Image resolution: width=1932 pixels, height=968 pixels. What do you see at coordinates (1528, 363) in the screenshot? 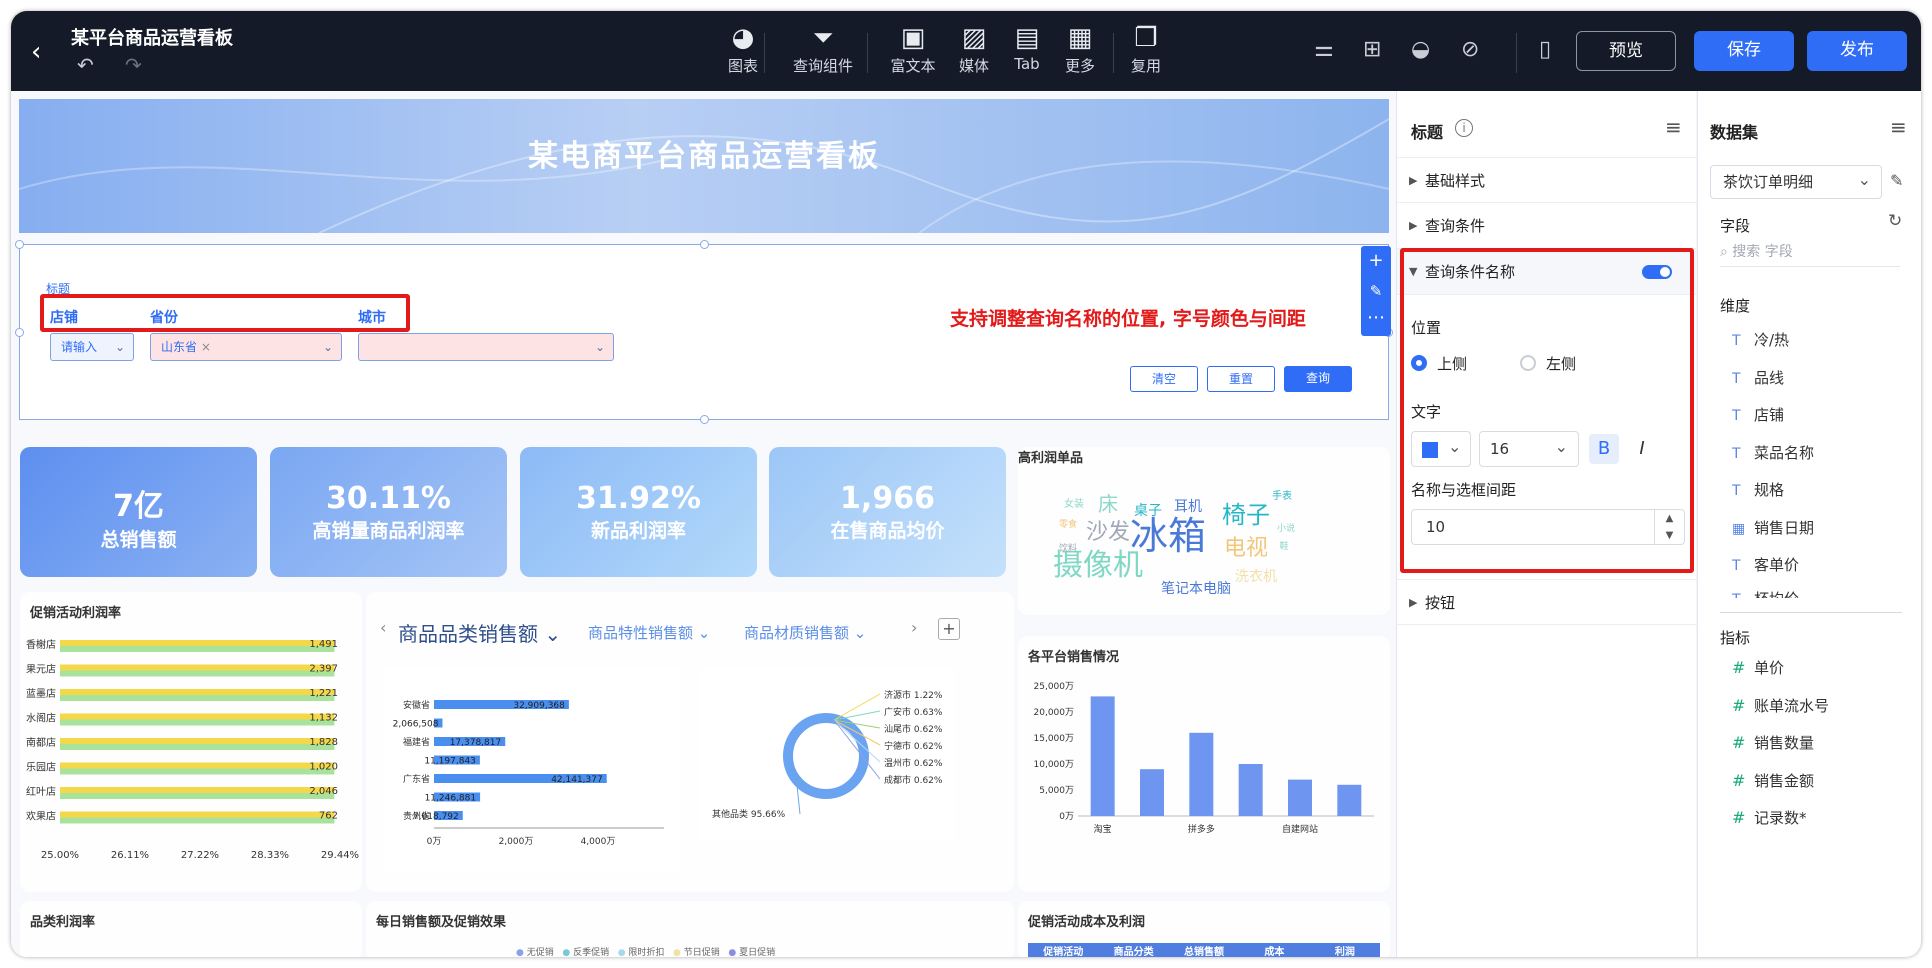
I see `radio-left` at bounding box center [1528, 363].